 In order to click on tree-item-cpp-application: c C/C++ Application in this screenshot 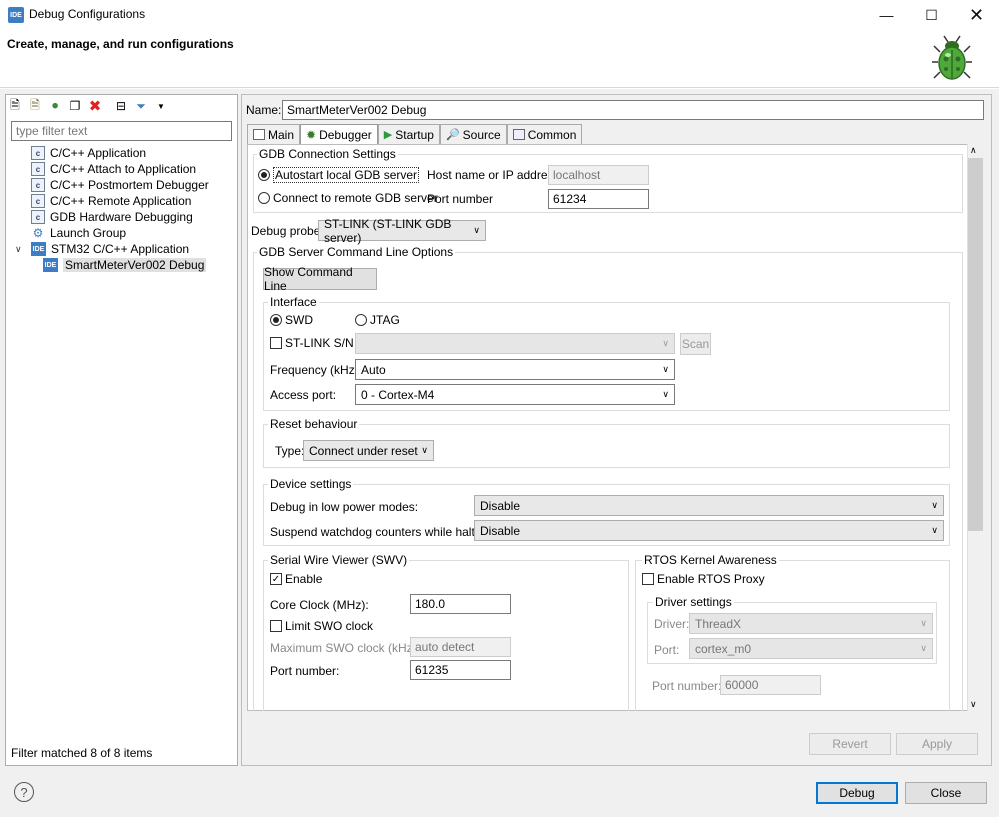, I will do `click(124, 153)`.